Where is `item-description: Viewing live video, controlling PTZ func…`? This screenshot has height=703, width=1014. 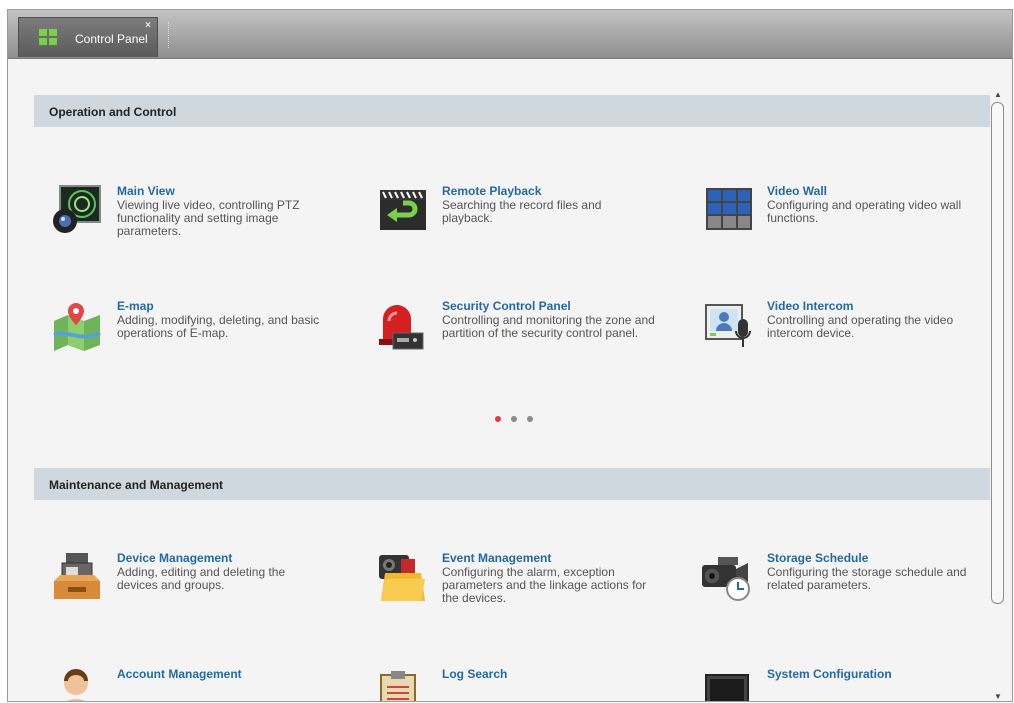 item-description: Viewing live video, controlling PTZ func… is located at coordinates (208, 218).